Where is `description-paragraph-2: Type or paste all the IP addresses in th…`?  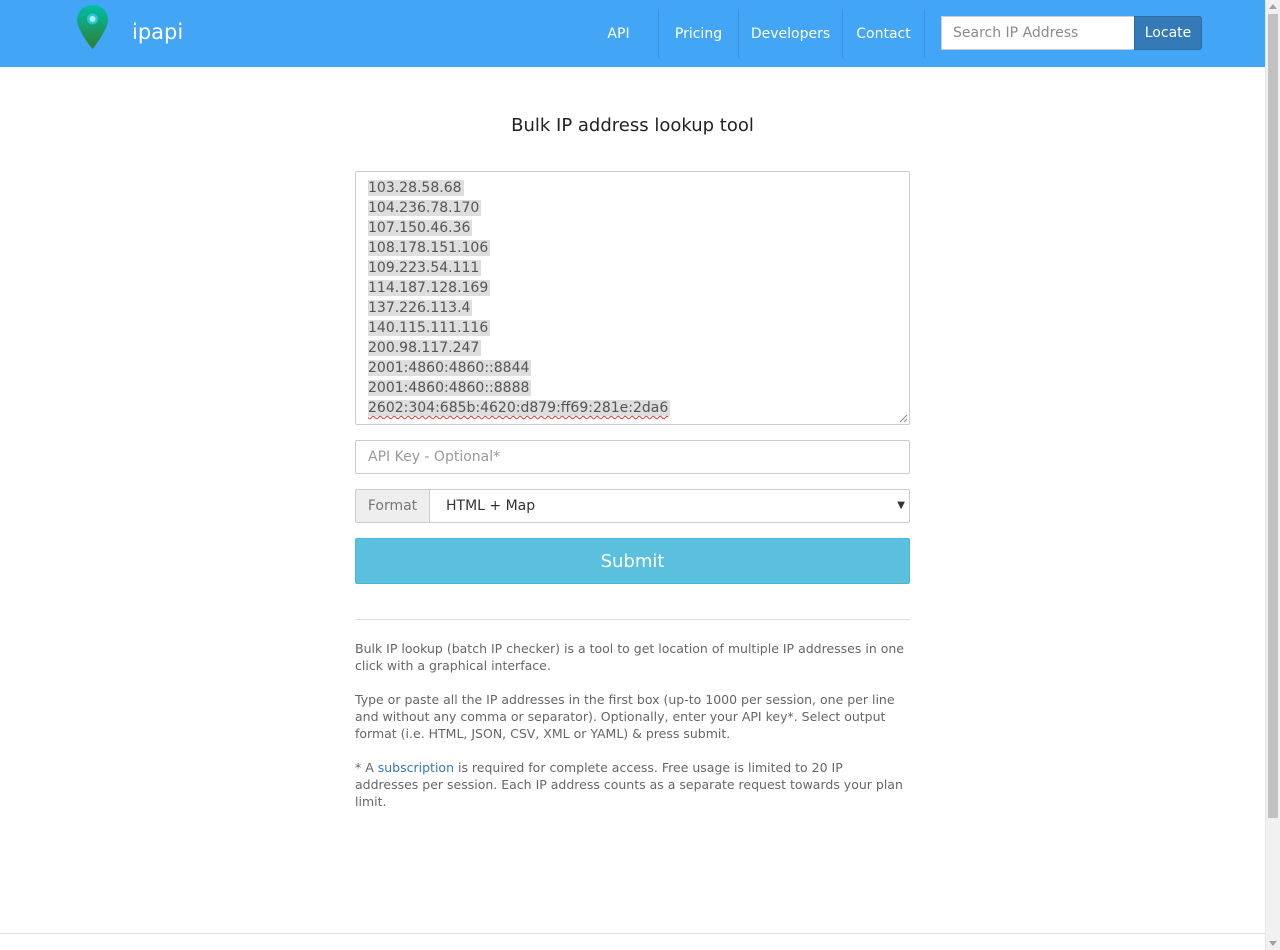
description-paragraph-2: Type or paste all the IP addresses in th… is located at coordinates (625, 716).